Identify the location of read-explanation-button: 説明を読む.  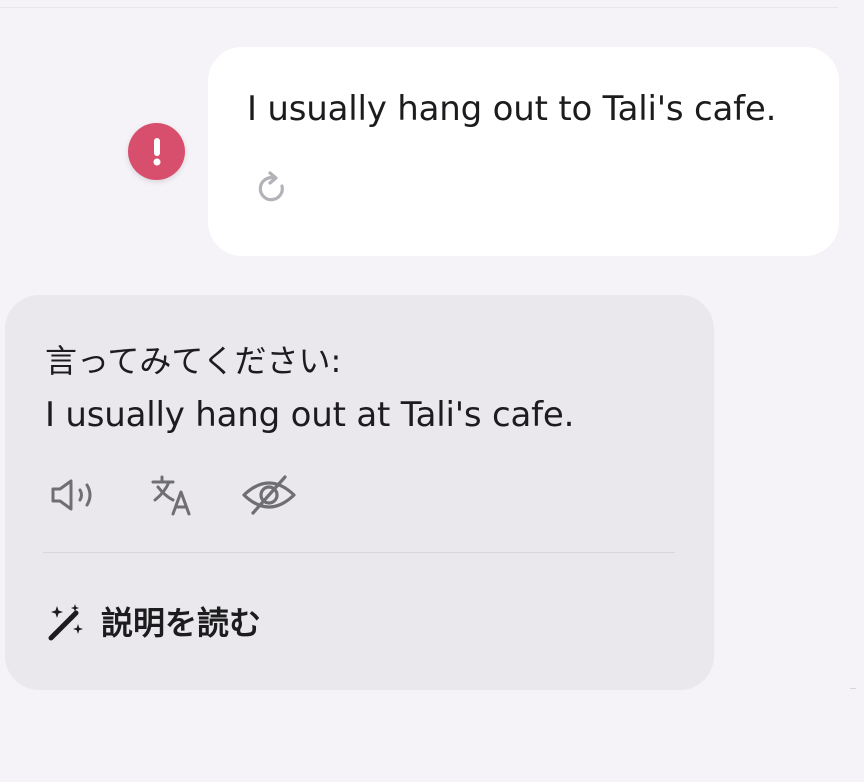
(153, 623).